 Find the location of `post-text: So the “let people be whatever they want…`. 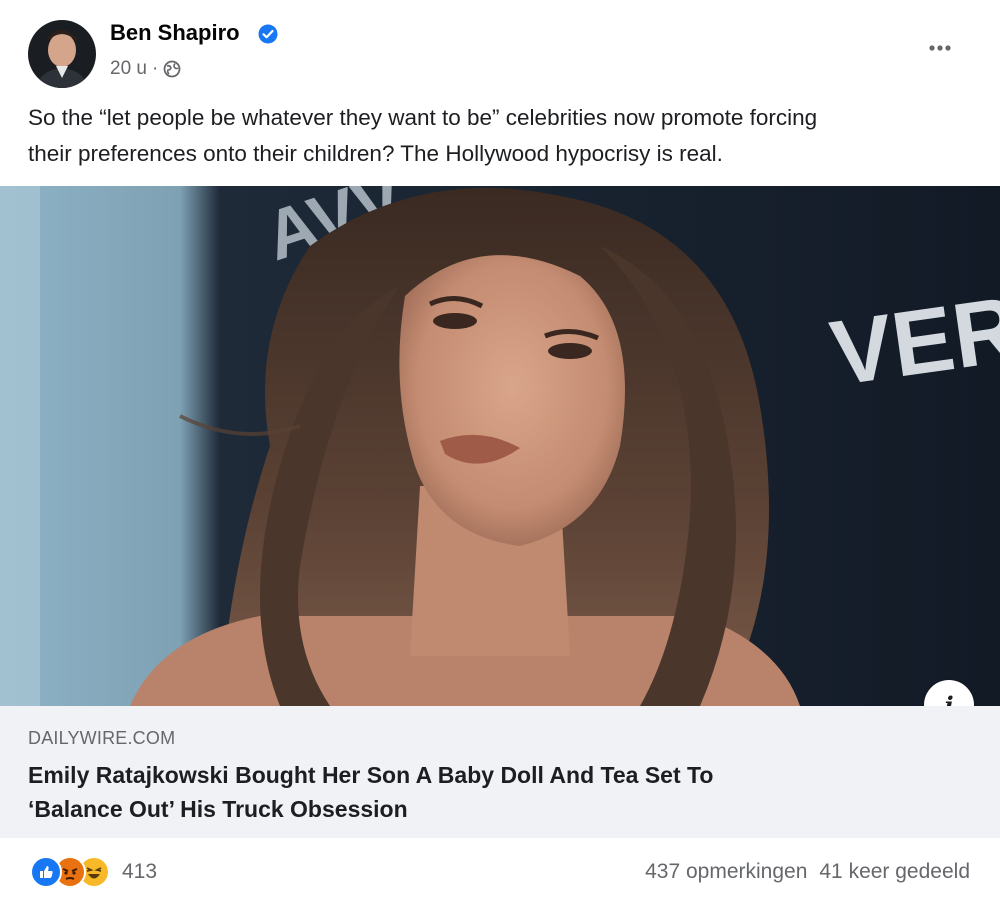

post-text: So the “let people be whatever they want… is located at coordinates (498, 136).